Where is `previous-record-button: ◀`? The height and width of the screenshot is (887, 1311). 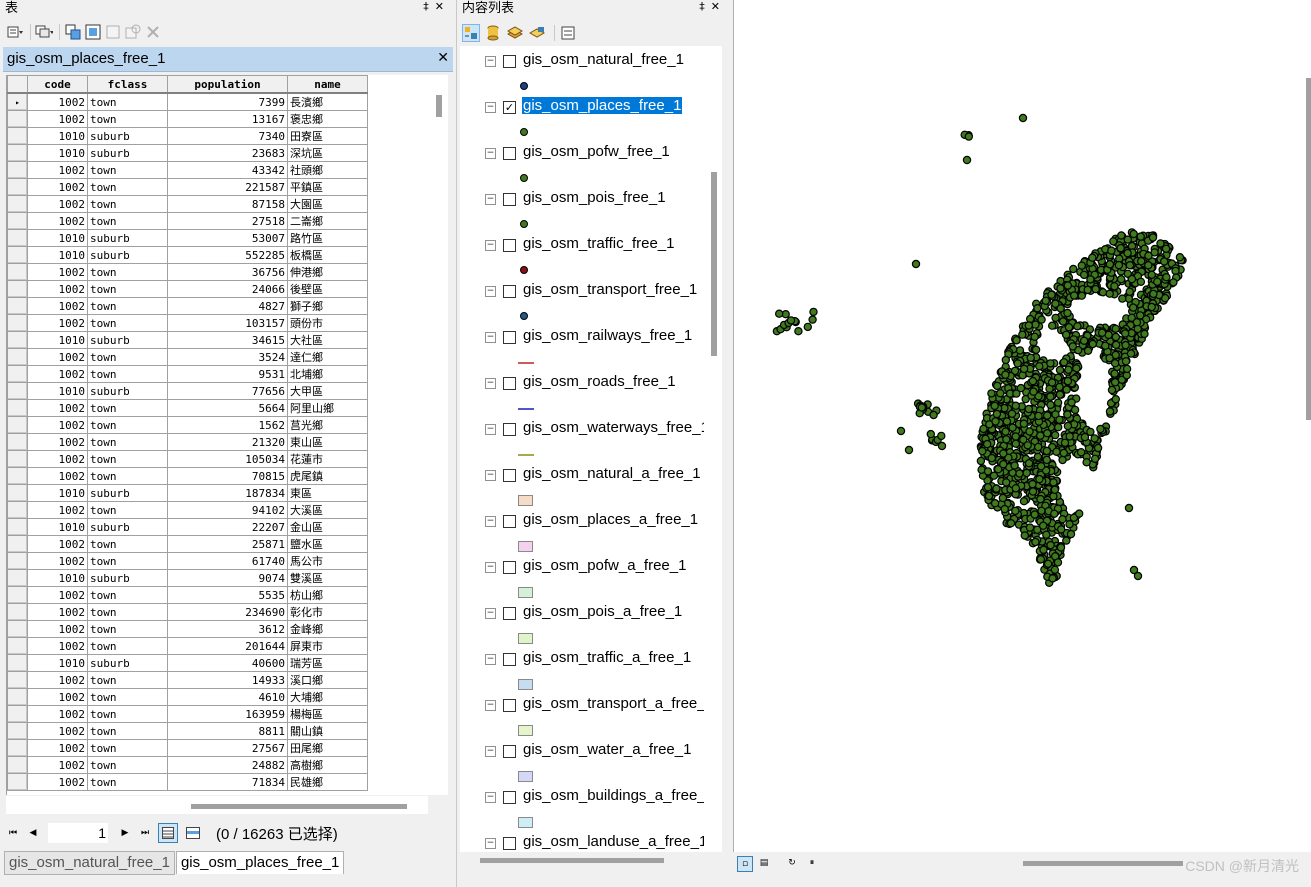 previous-record-button: ◀ is located at coordinates (33, 833).